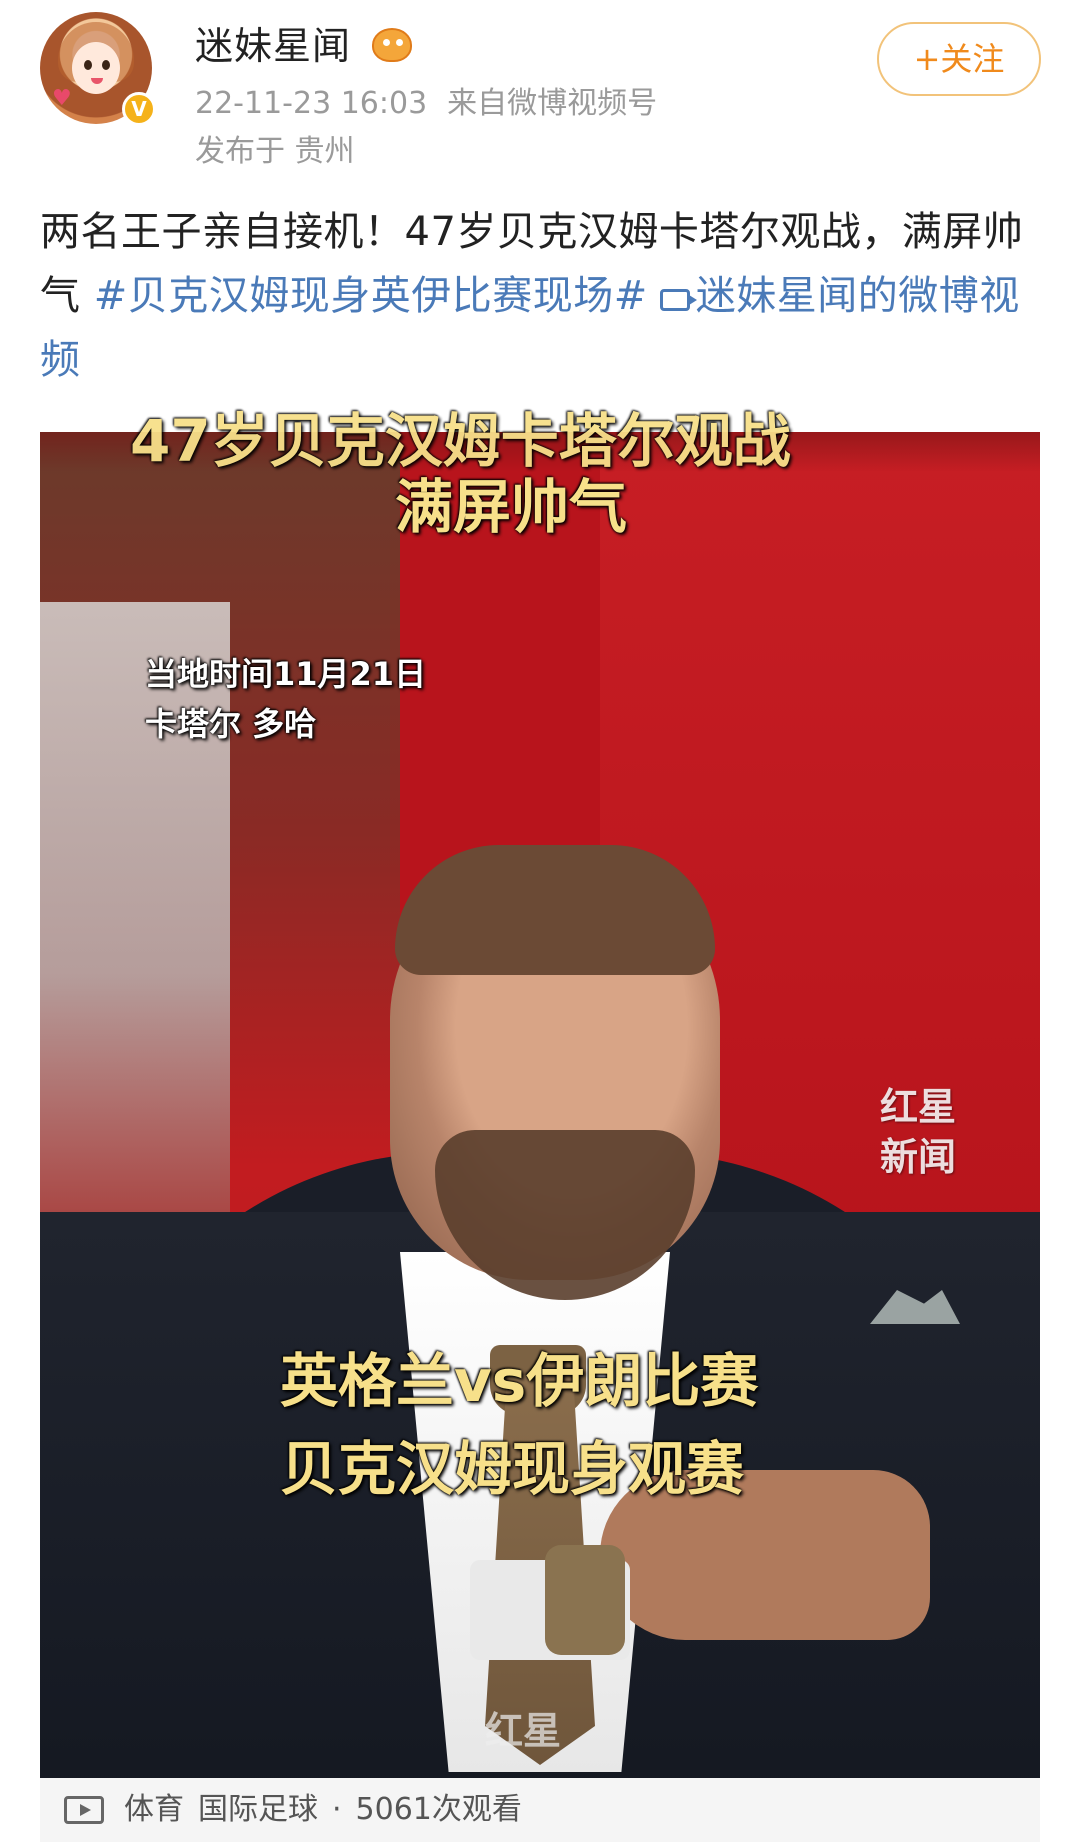 This screenshot has height=1842, width=1080. I want to click on post-time: 22-11-23 16:03, so click(311, 103).